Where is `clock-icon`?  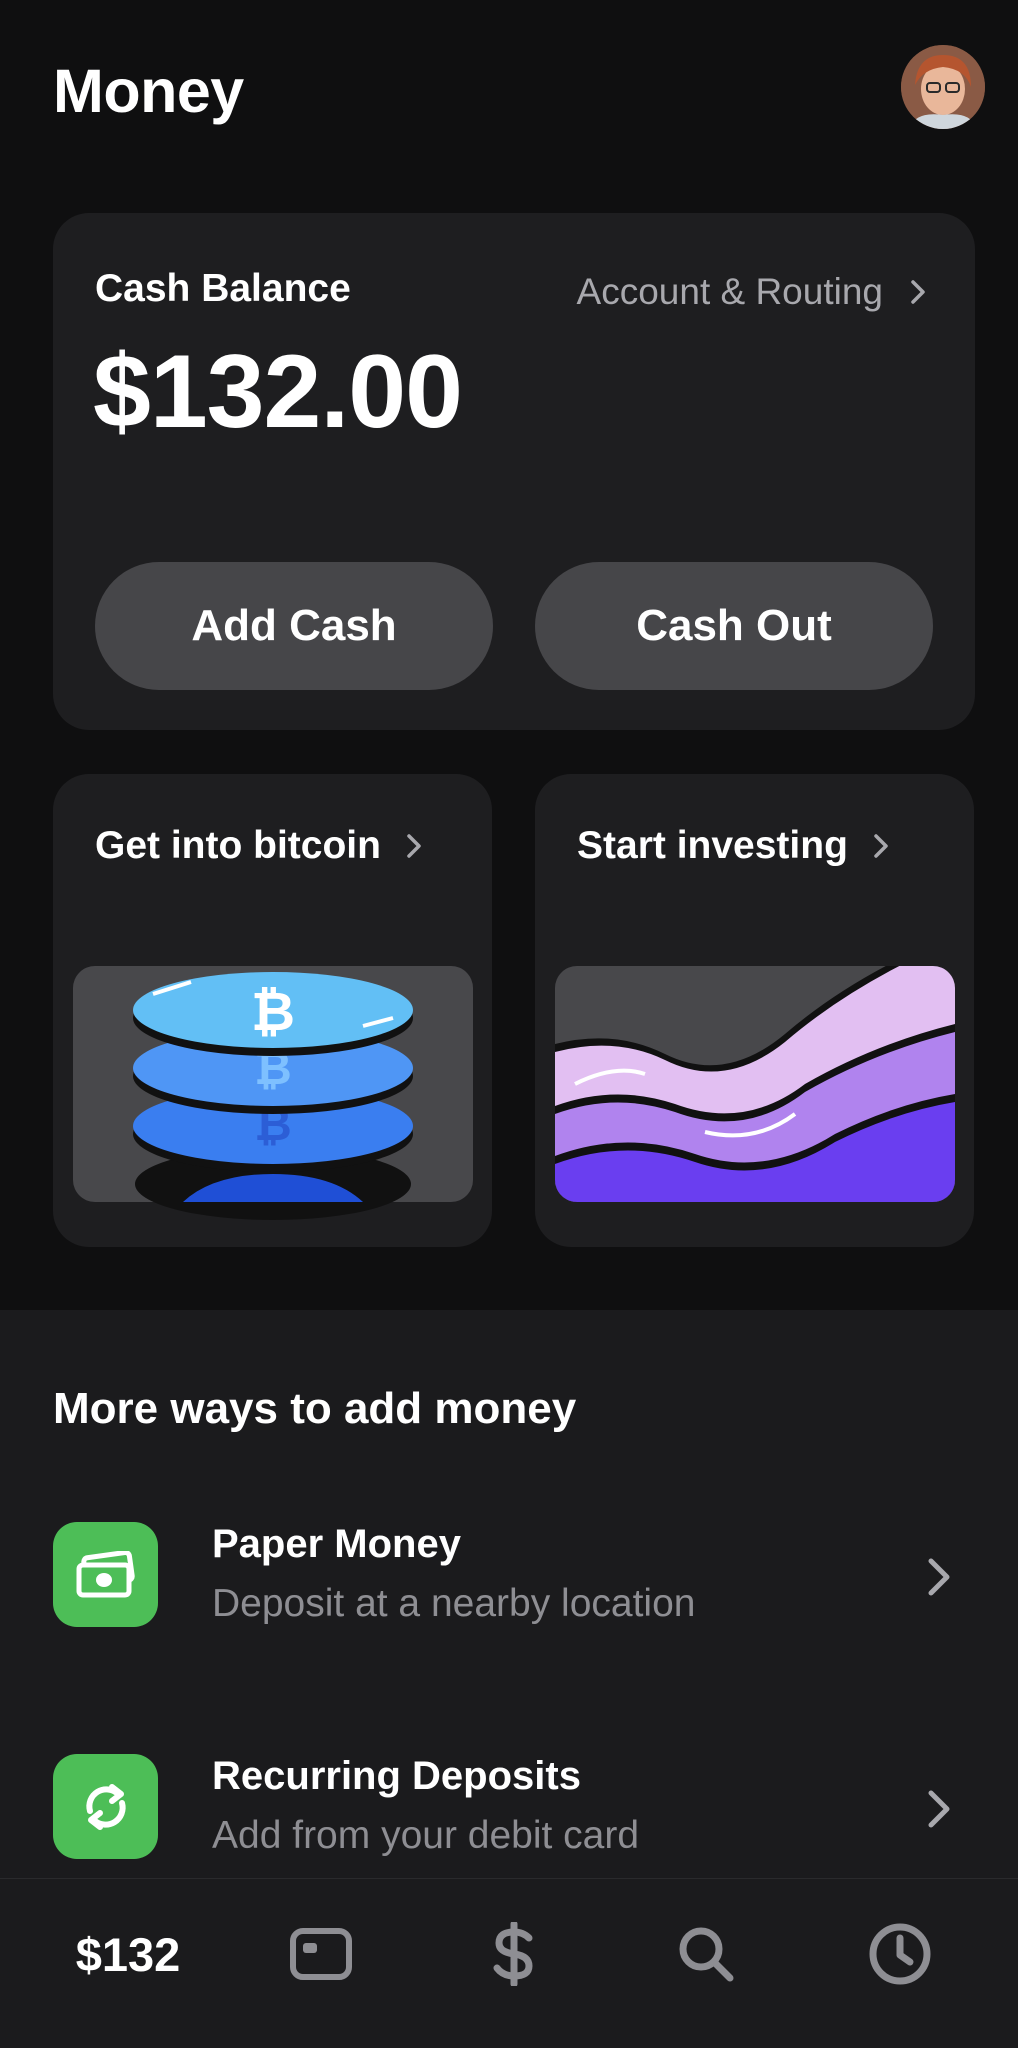 clock-icon is located at coordinates (900, 1954).